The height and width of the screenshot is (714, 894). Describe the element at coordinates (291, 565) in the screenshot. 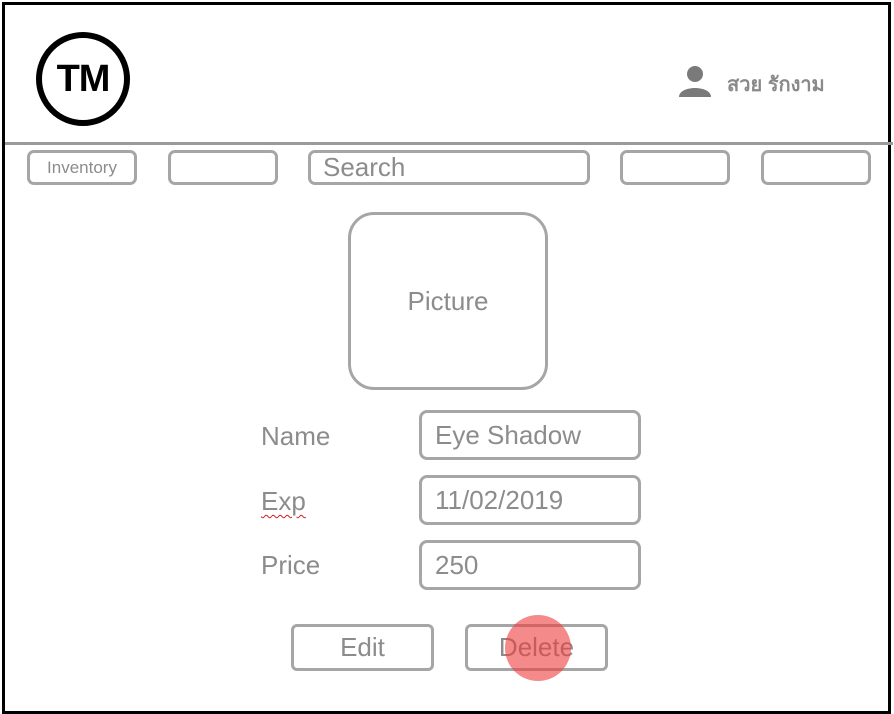

I see `price-label: Price` at that location.